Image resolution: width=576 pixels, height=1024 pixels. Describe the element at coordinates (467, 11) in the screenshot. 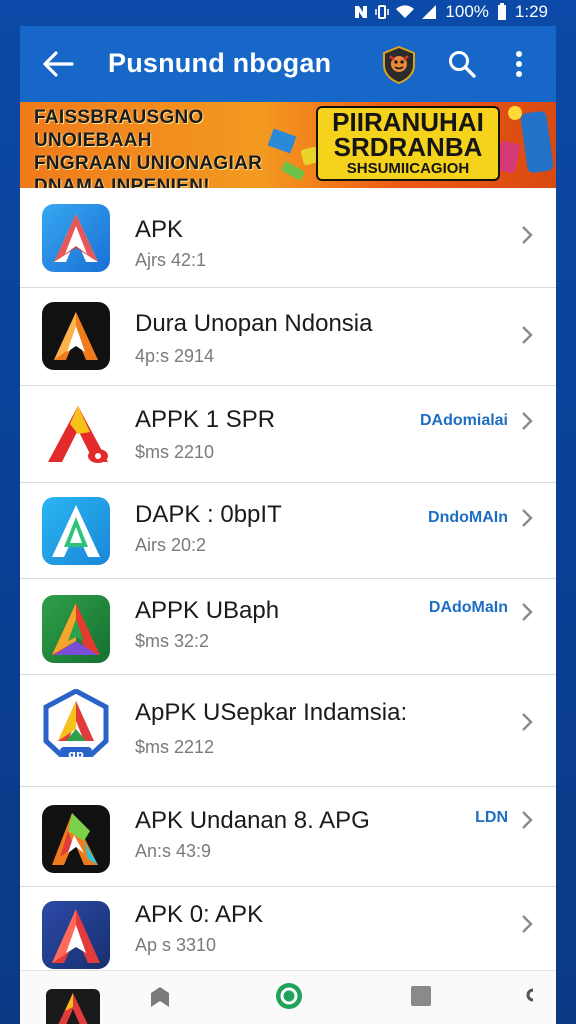

I see `battery-text: 100%` at that location.